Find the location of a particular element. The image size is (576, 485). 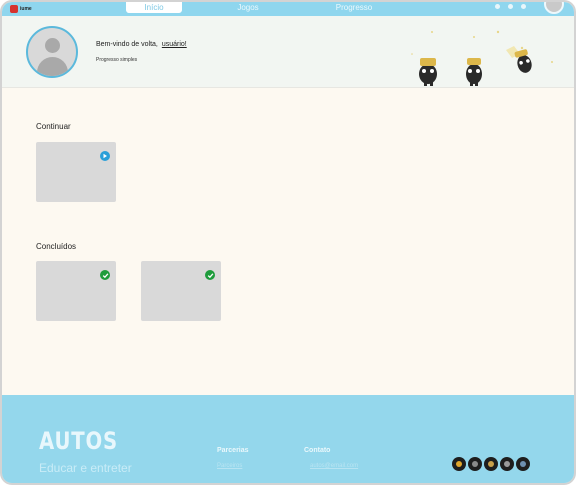

top-nav: iume Início Jogos Progresso is located at coordinates (288, 9).